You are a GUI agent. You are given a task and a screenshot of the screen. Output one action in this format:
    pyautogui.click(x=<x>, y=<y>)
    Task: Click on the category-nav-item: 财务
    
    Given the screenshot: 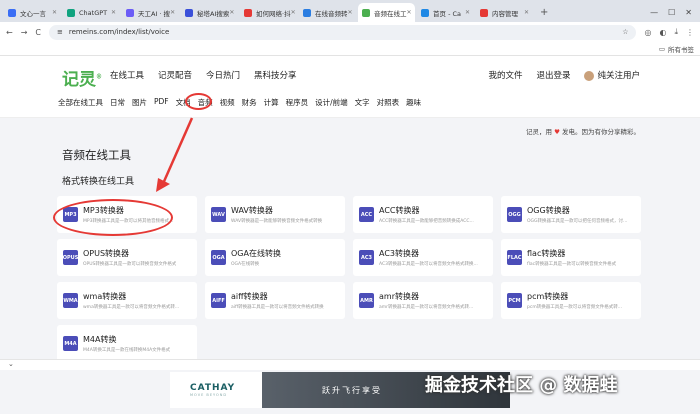 What is the action you would take?
    pyautogui.click(x=249, y=102)
    